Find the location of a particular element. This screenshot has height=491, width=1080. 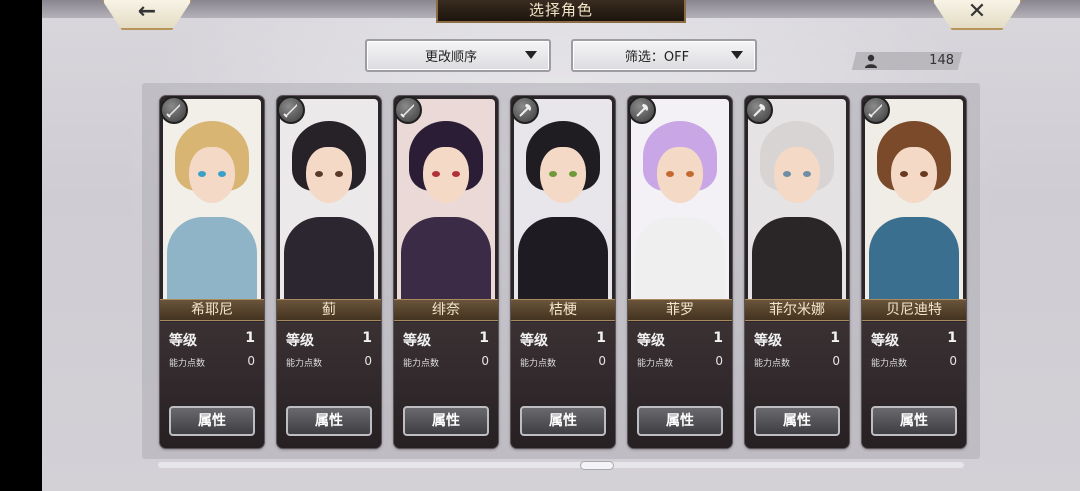

sort-dropdown: 更改顺序 is located at coordinates (458, 55).